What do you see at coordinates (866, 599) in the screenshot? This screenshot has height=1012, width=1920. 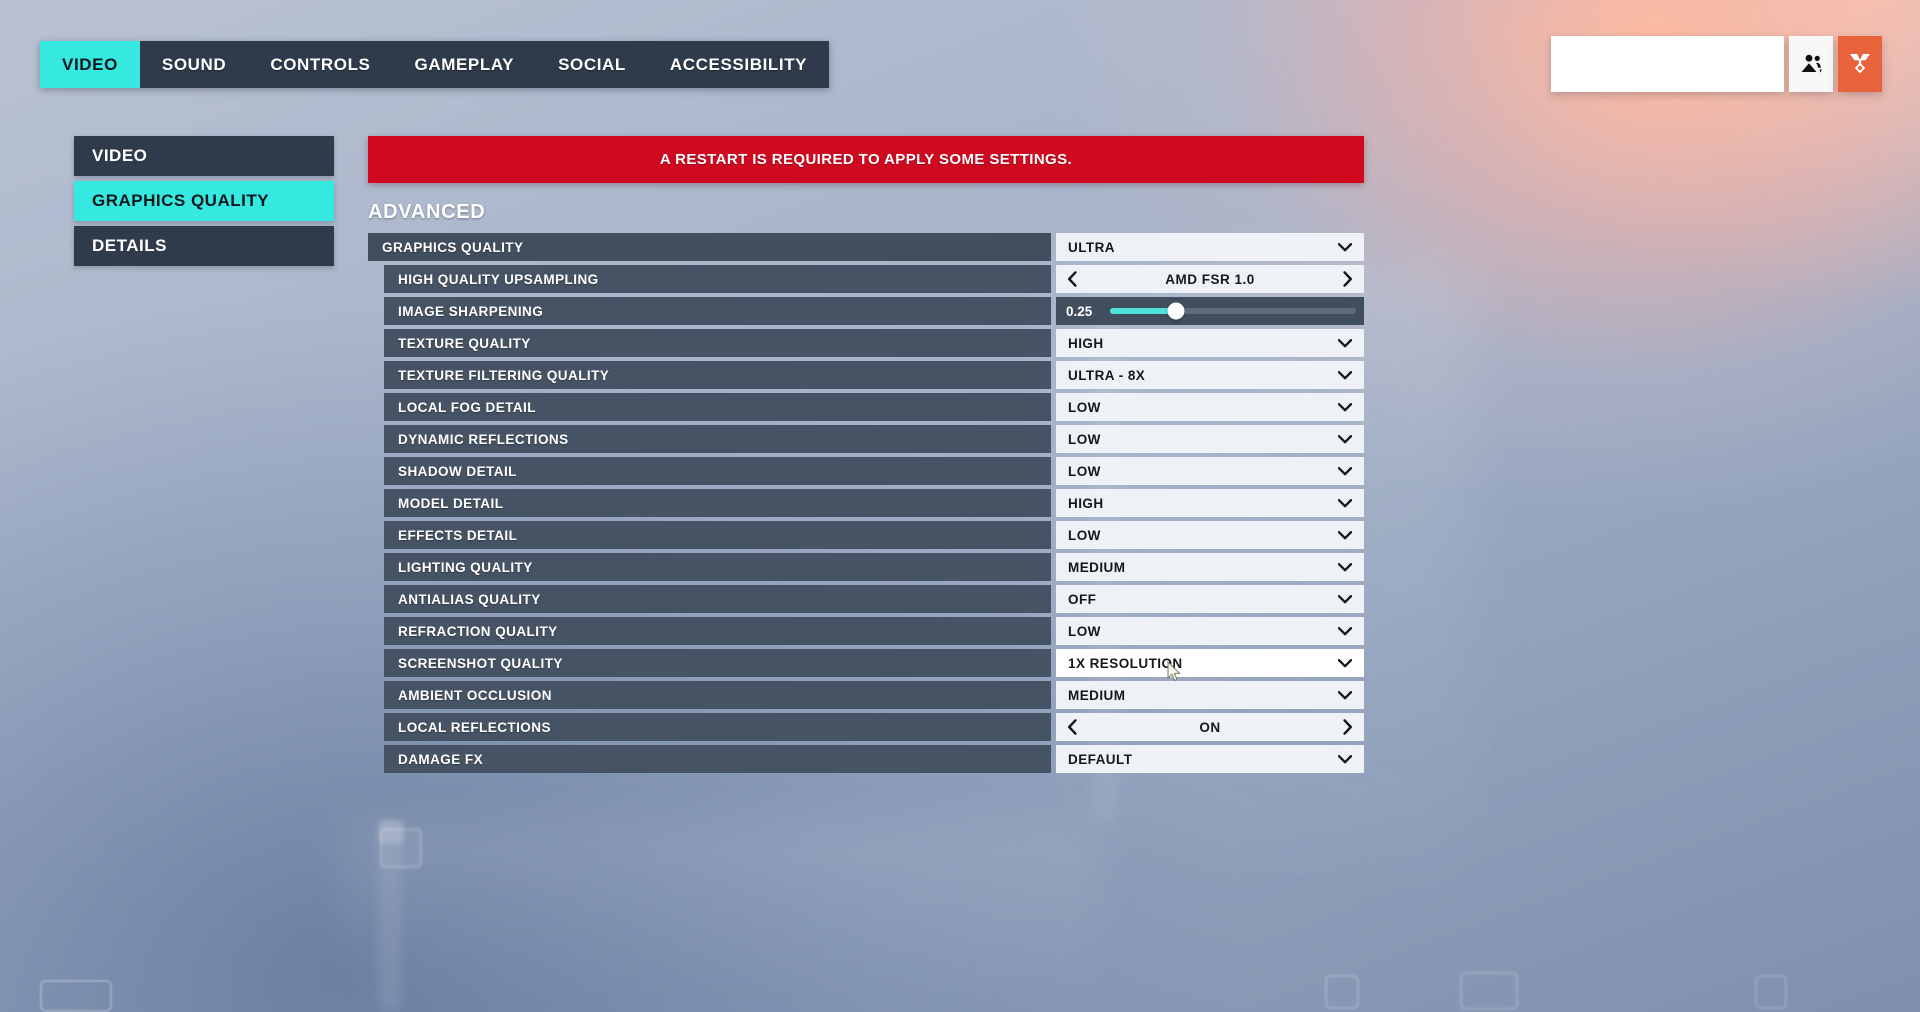 I see `setting-row: ANTIALIAS QUALITY OFF` at bounding box center [866, 599].